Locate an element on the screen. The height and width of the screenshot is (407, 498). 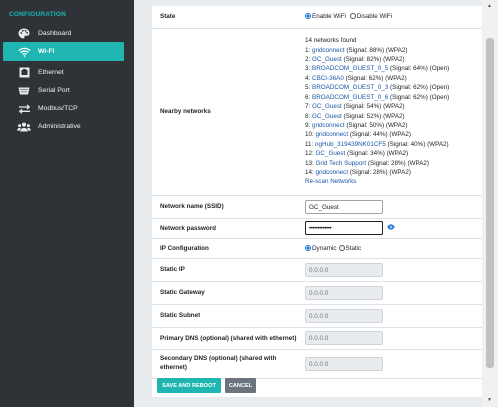
ssid-label: Network name (SSID) is located at coordinates (227, 206).